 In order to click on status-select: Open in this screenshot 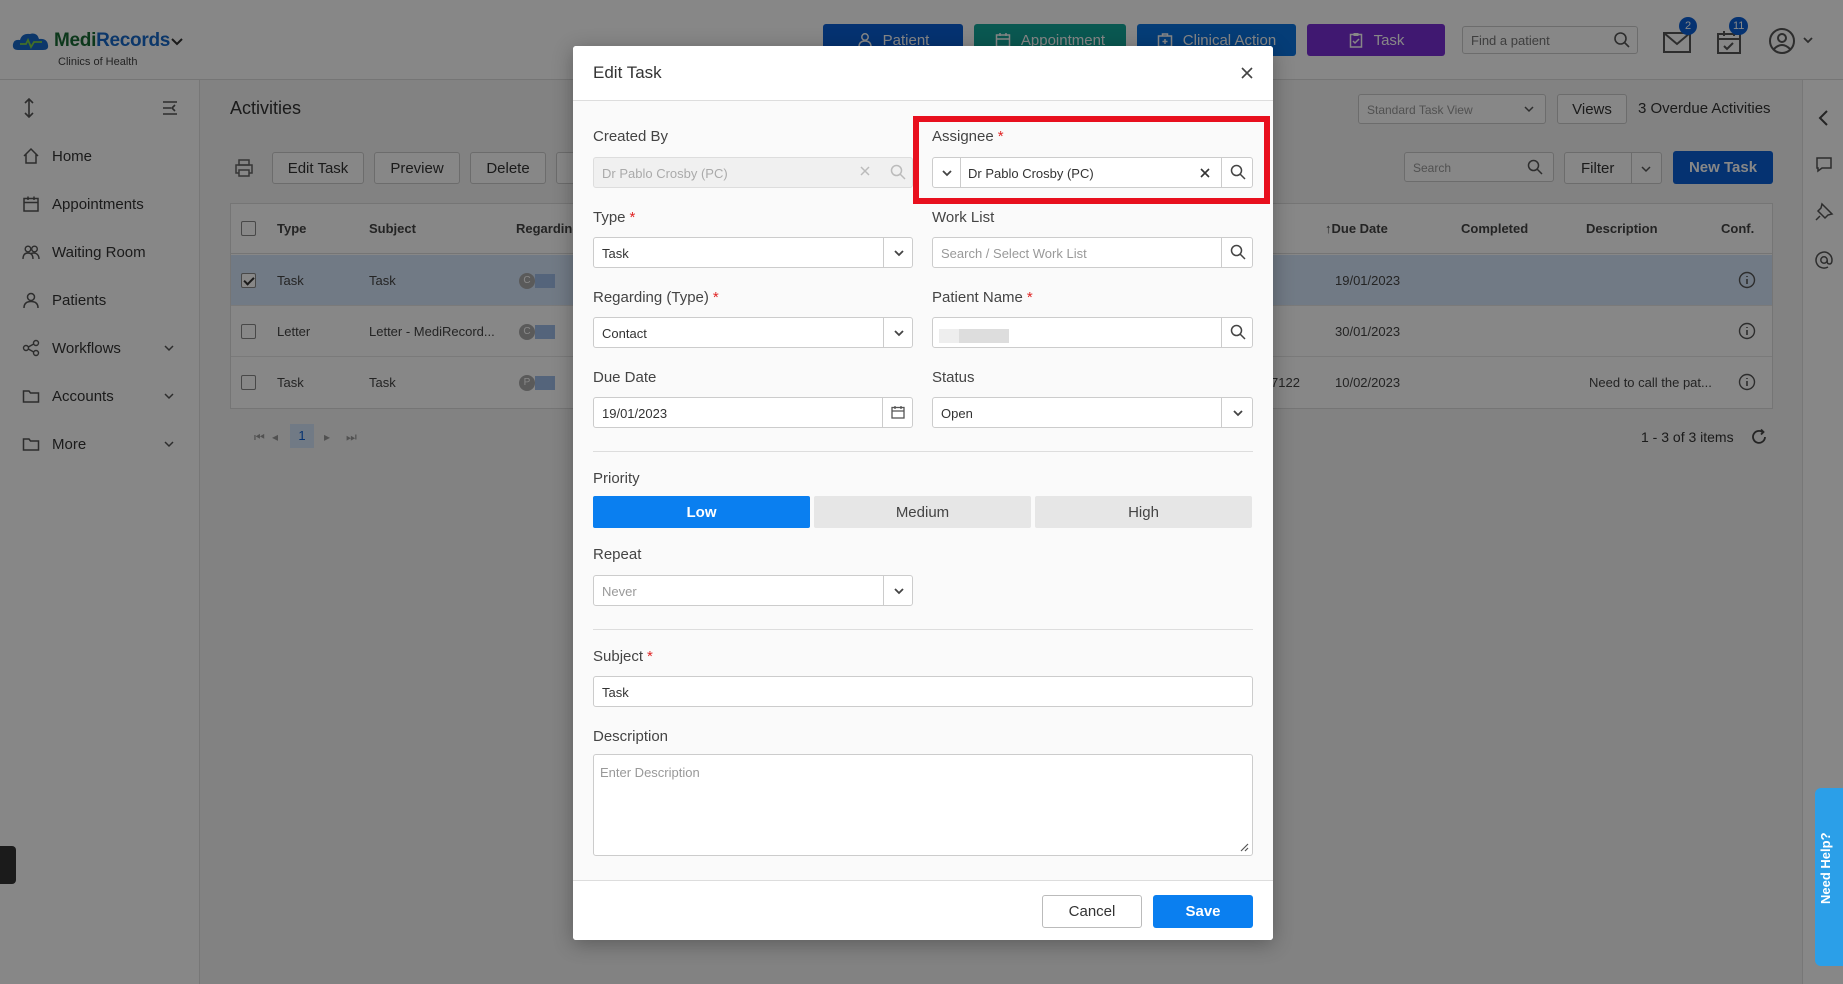, I will do `click(1092, 412)`.